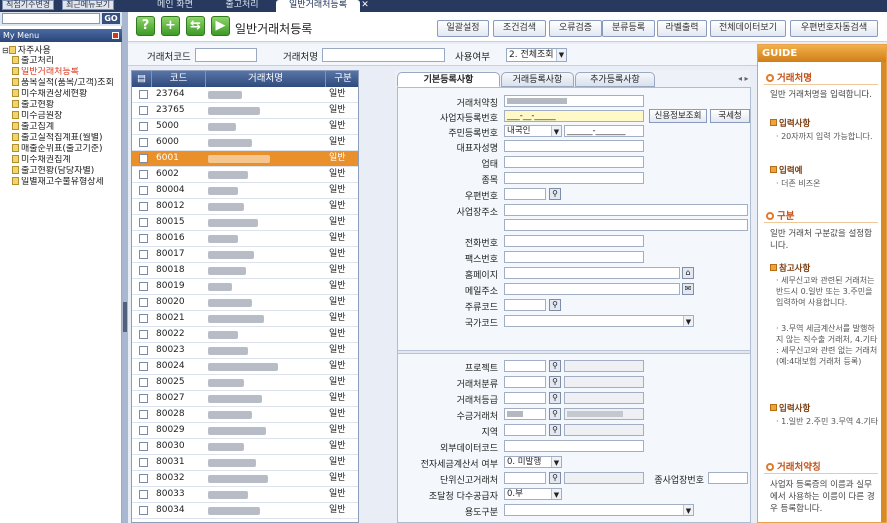 This screenshot has height=523, width=887. I want to click on condition-search-button: 조건검색, so click(519, 28).